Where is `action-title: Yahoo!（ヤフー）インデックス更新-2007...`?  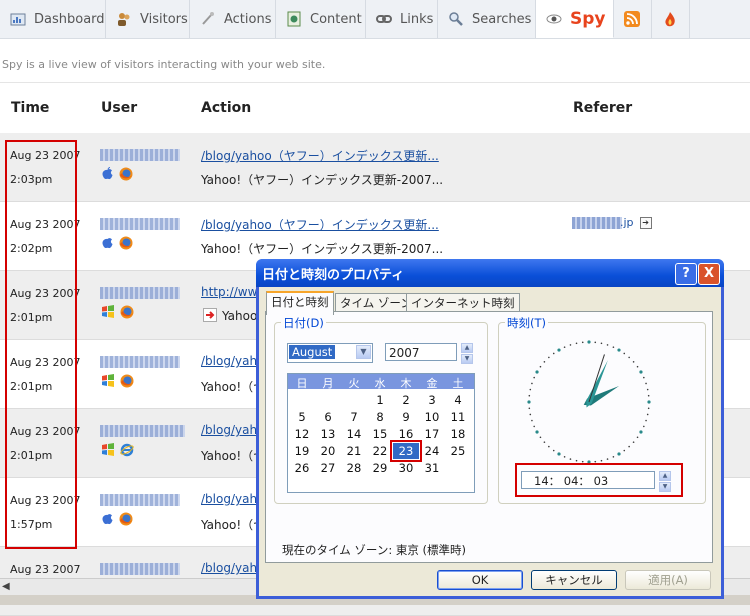
action-title: Yahoo!（ヤフー）インデックス更新-2007... is located at coordinates (322, 249).